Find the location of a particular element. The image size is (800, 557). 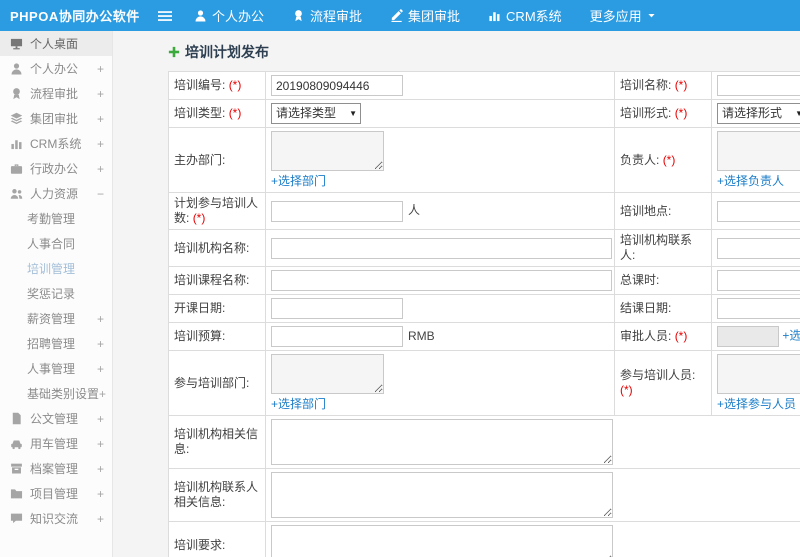

training-mode-select: 请选择形式 ▼ is located at coordinates (758, 113).